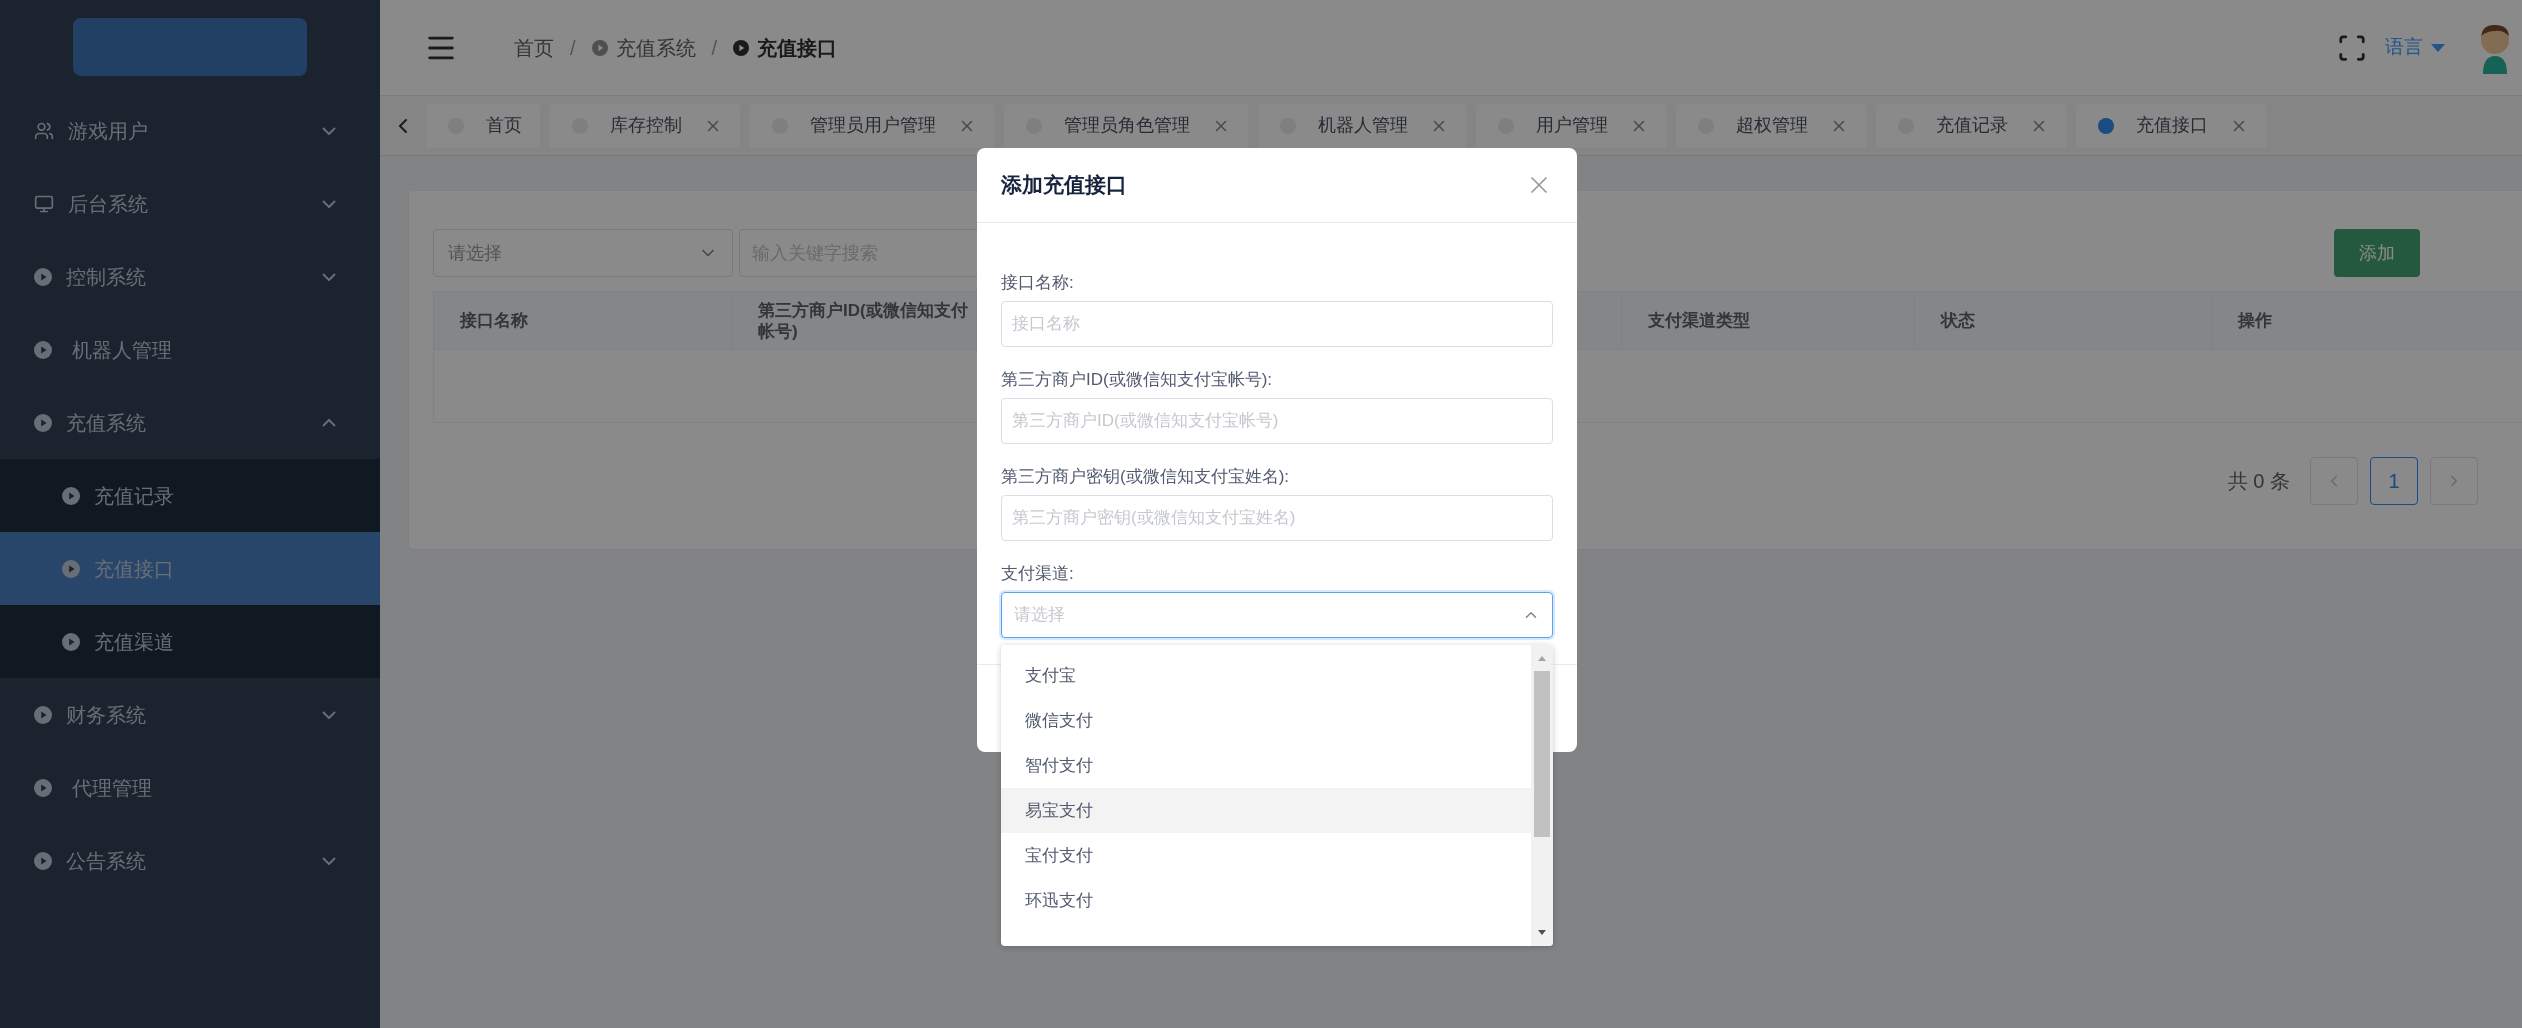  Describe the element at coordinates (1064, 185) in the screenshot. I see `dialog-title: 添加充值接口` at that location.